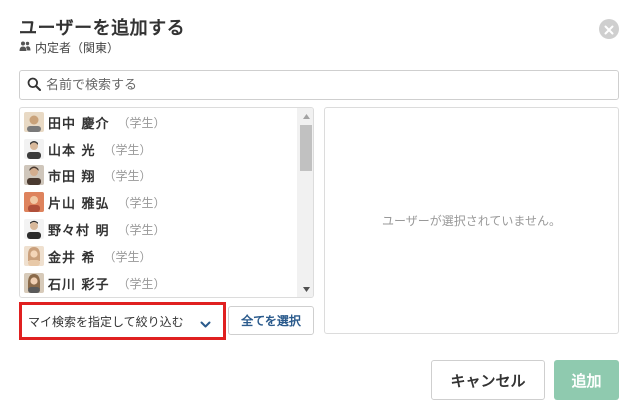 The height and width of the screenshot is (416, 638). I want to click on search-icon, so click(34, 85).